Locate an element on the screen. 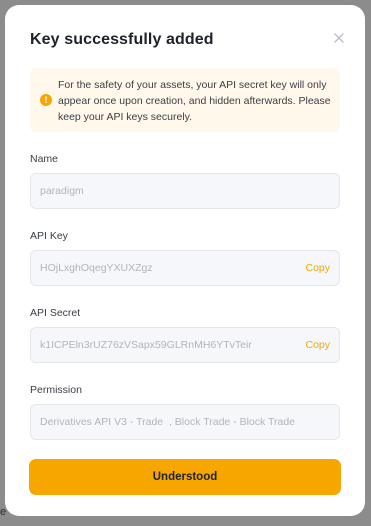  understood-button: Understood is located at coordinates (185, 477).